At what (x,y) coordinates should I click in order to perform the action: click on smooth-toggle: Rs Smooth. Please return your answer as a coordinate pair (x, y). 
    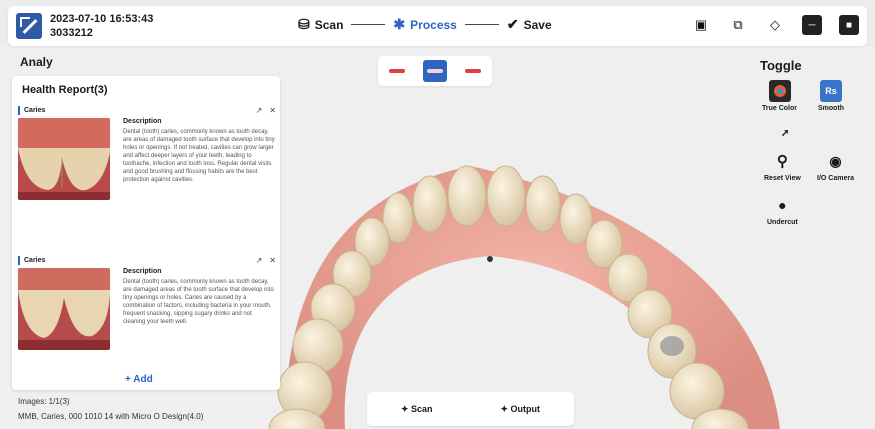
    Looking at the image, I should click on (831, 96).